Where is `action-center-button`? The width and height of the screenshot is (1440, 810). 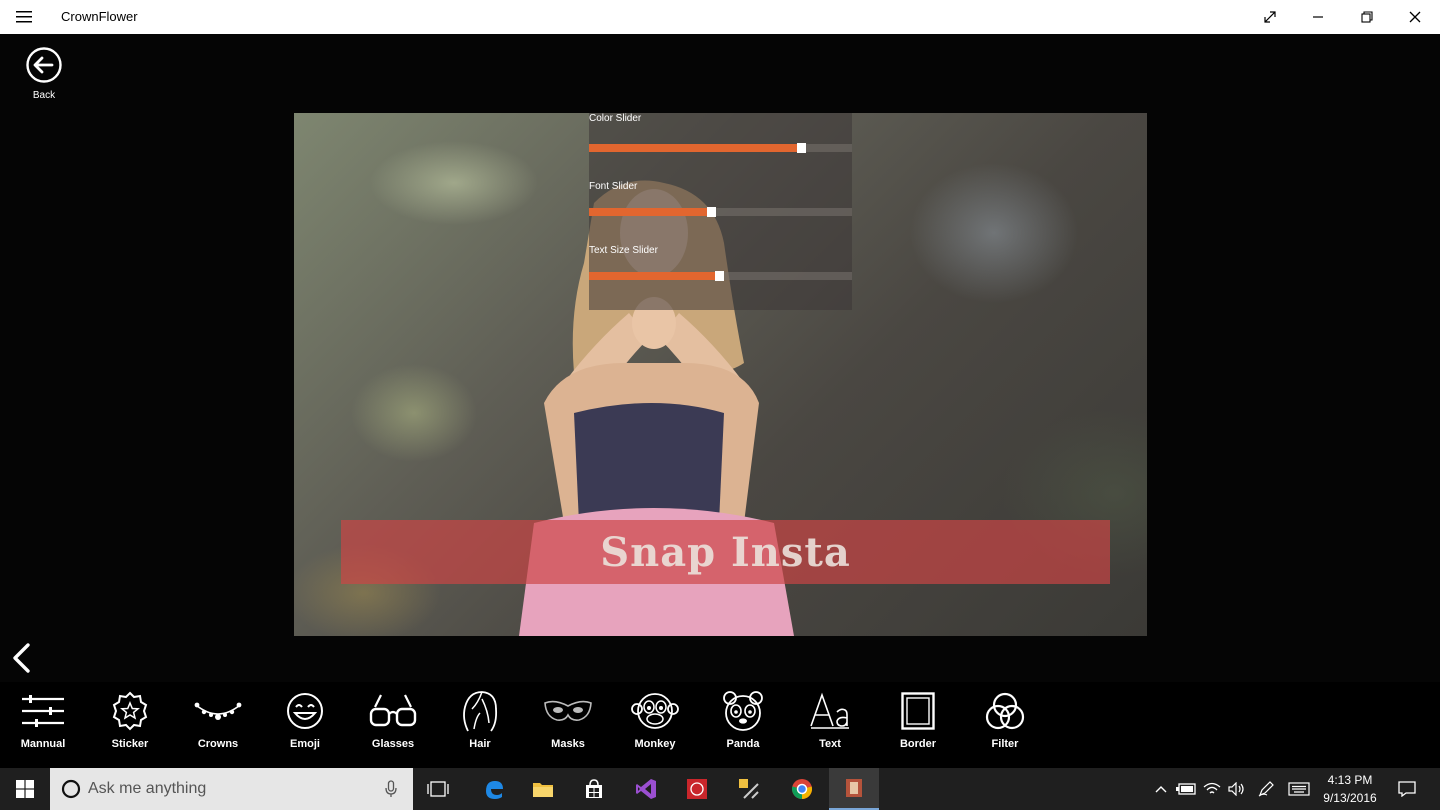
action-center-button is located at coordinates (1407, 789).